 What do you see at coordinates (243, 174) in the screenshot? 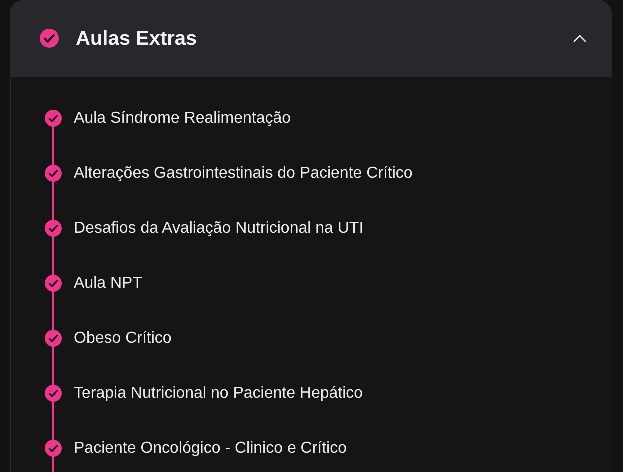
I see `lesson-link: Alterações Gastrointestinais do Paciente Crítico` at bounding box center [243, 174].